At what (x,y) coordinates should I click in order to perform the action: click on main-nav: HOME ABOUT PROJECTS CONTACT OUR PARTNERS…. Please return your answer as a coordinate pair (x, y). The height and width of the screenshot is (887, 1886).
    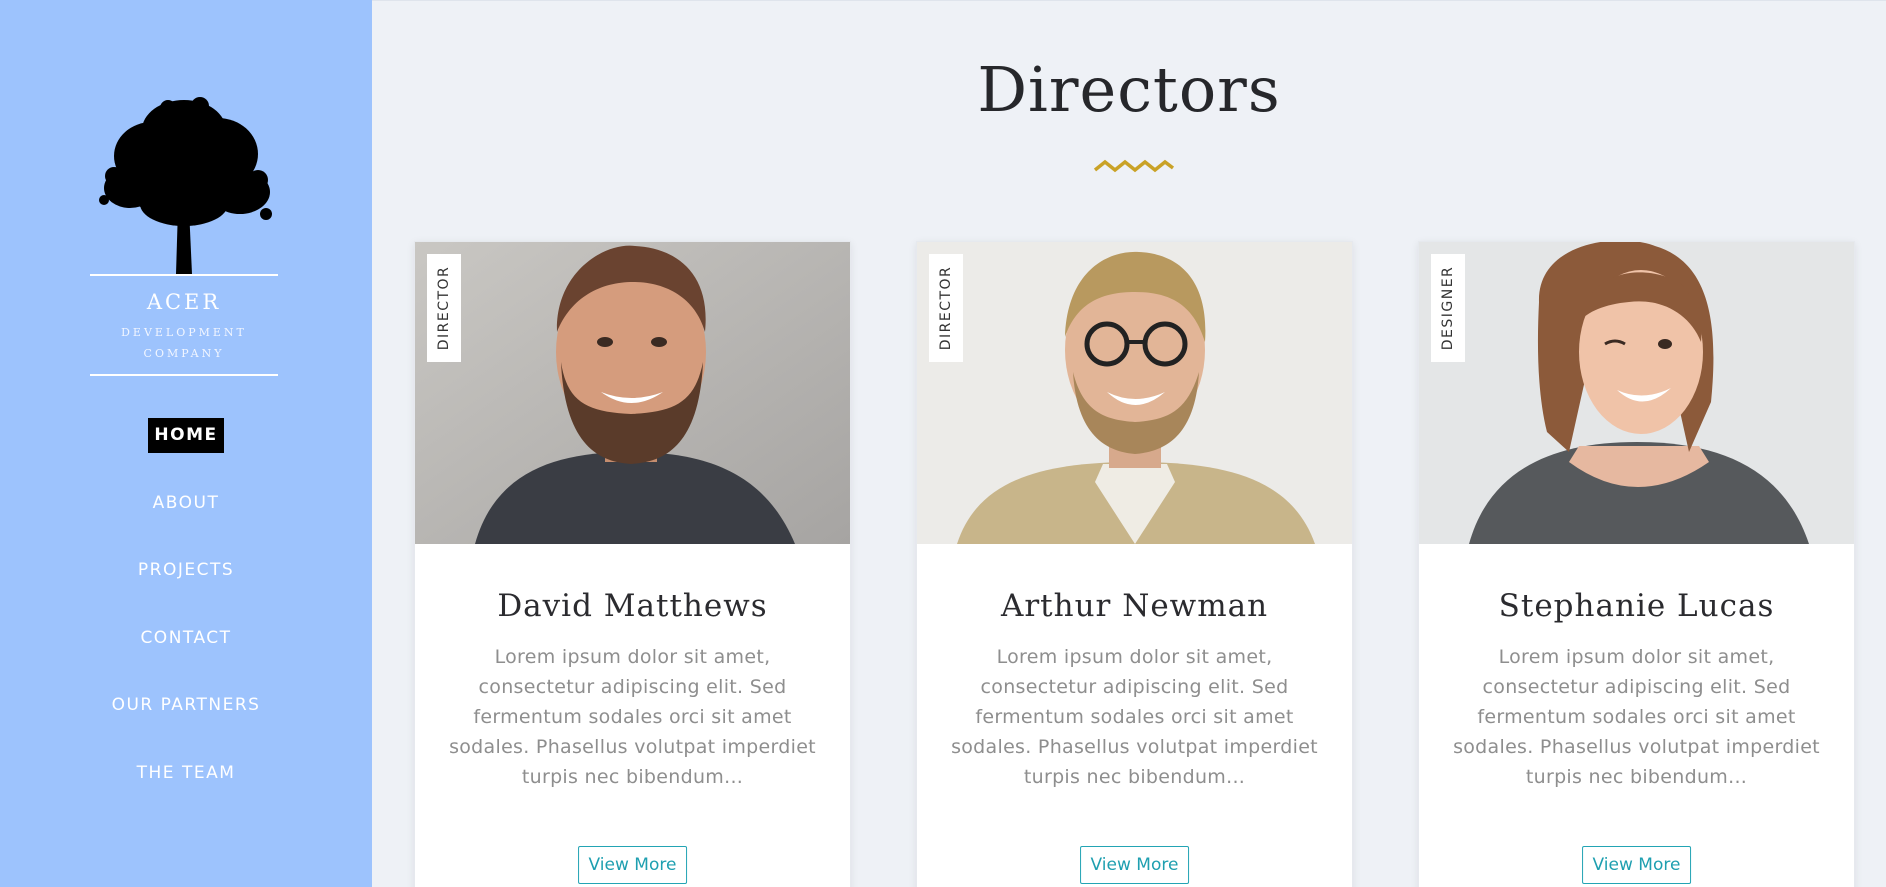
    Looking at the image, I should click on (186, 620).